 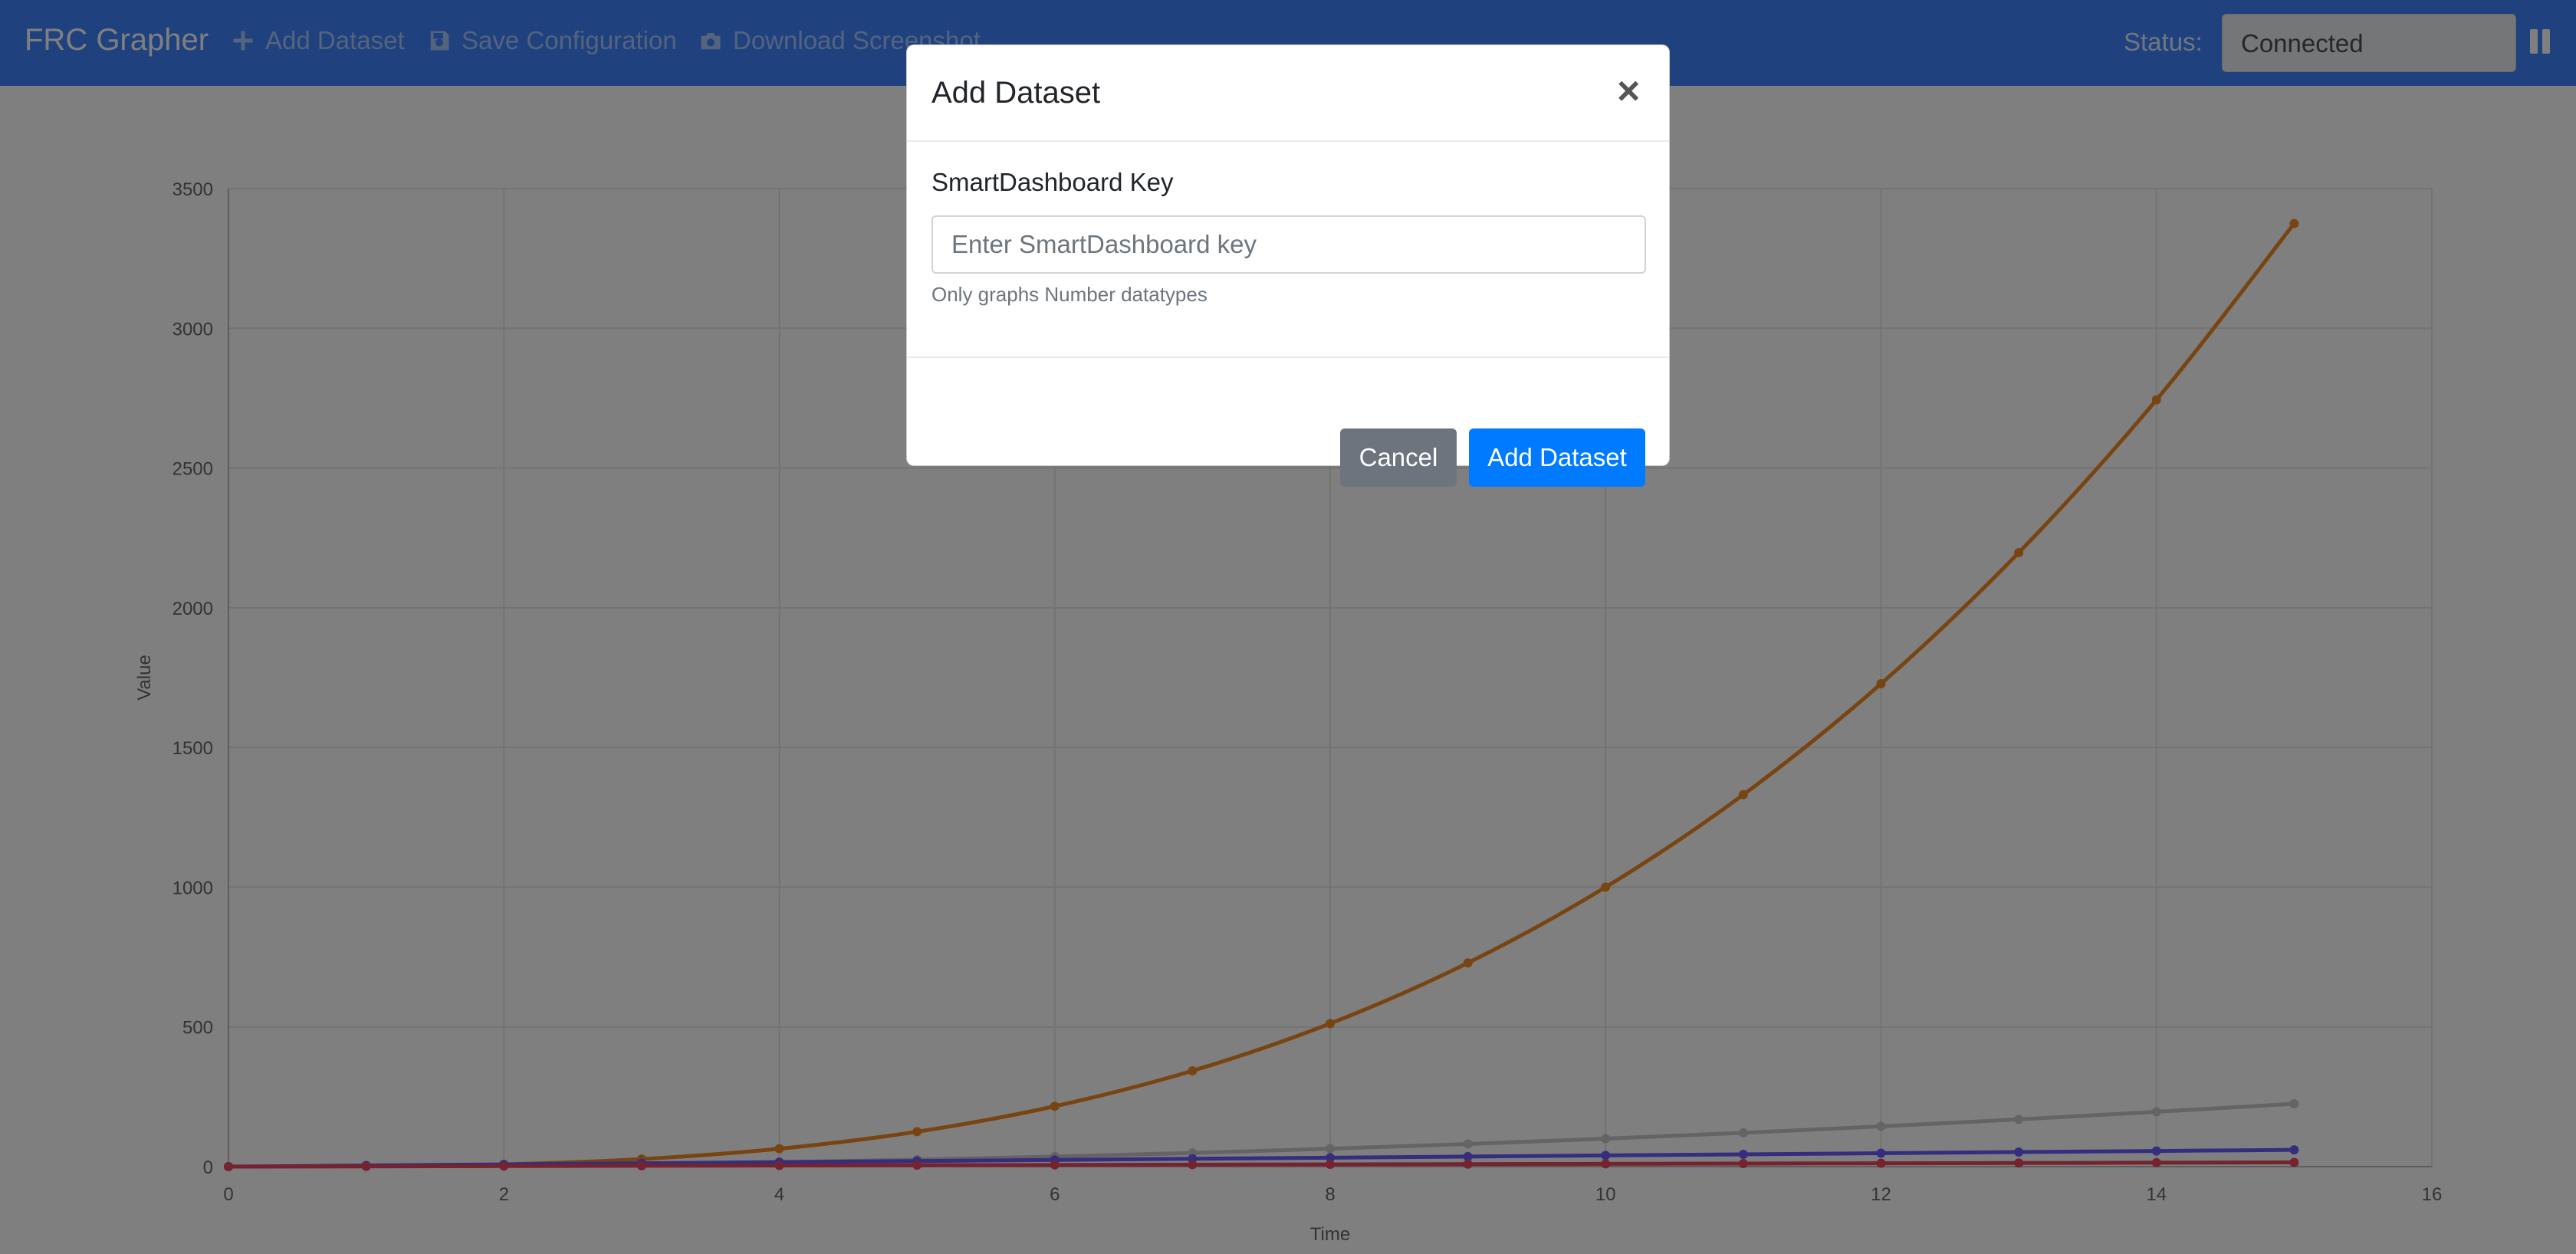 I want to click on smartdashboard-key-label: SmartDashboard Key, so click(x=1053, y=182).